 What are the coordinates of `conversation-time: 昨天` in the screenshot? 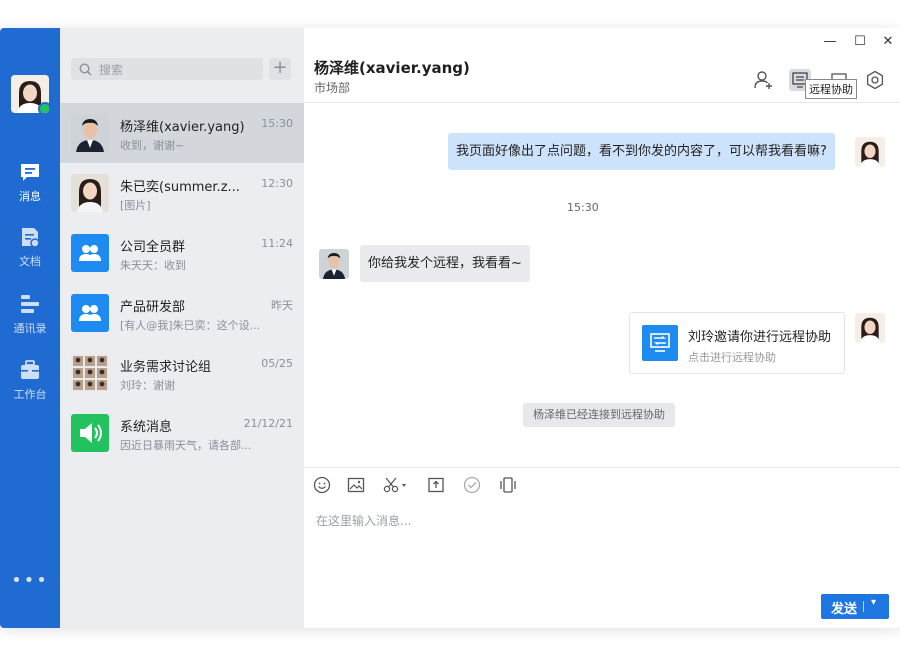 It's located at (282, 305).